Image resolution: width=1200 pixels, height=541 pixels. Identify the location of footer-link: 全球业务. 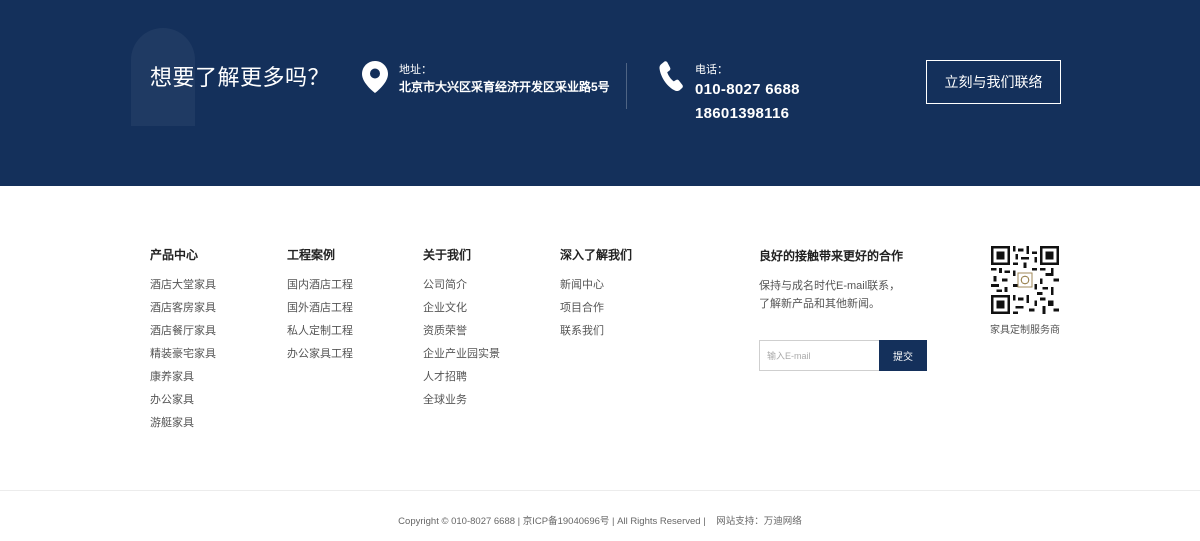
(461, 404).